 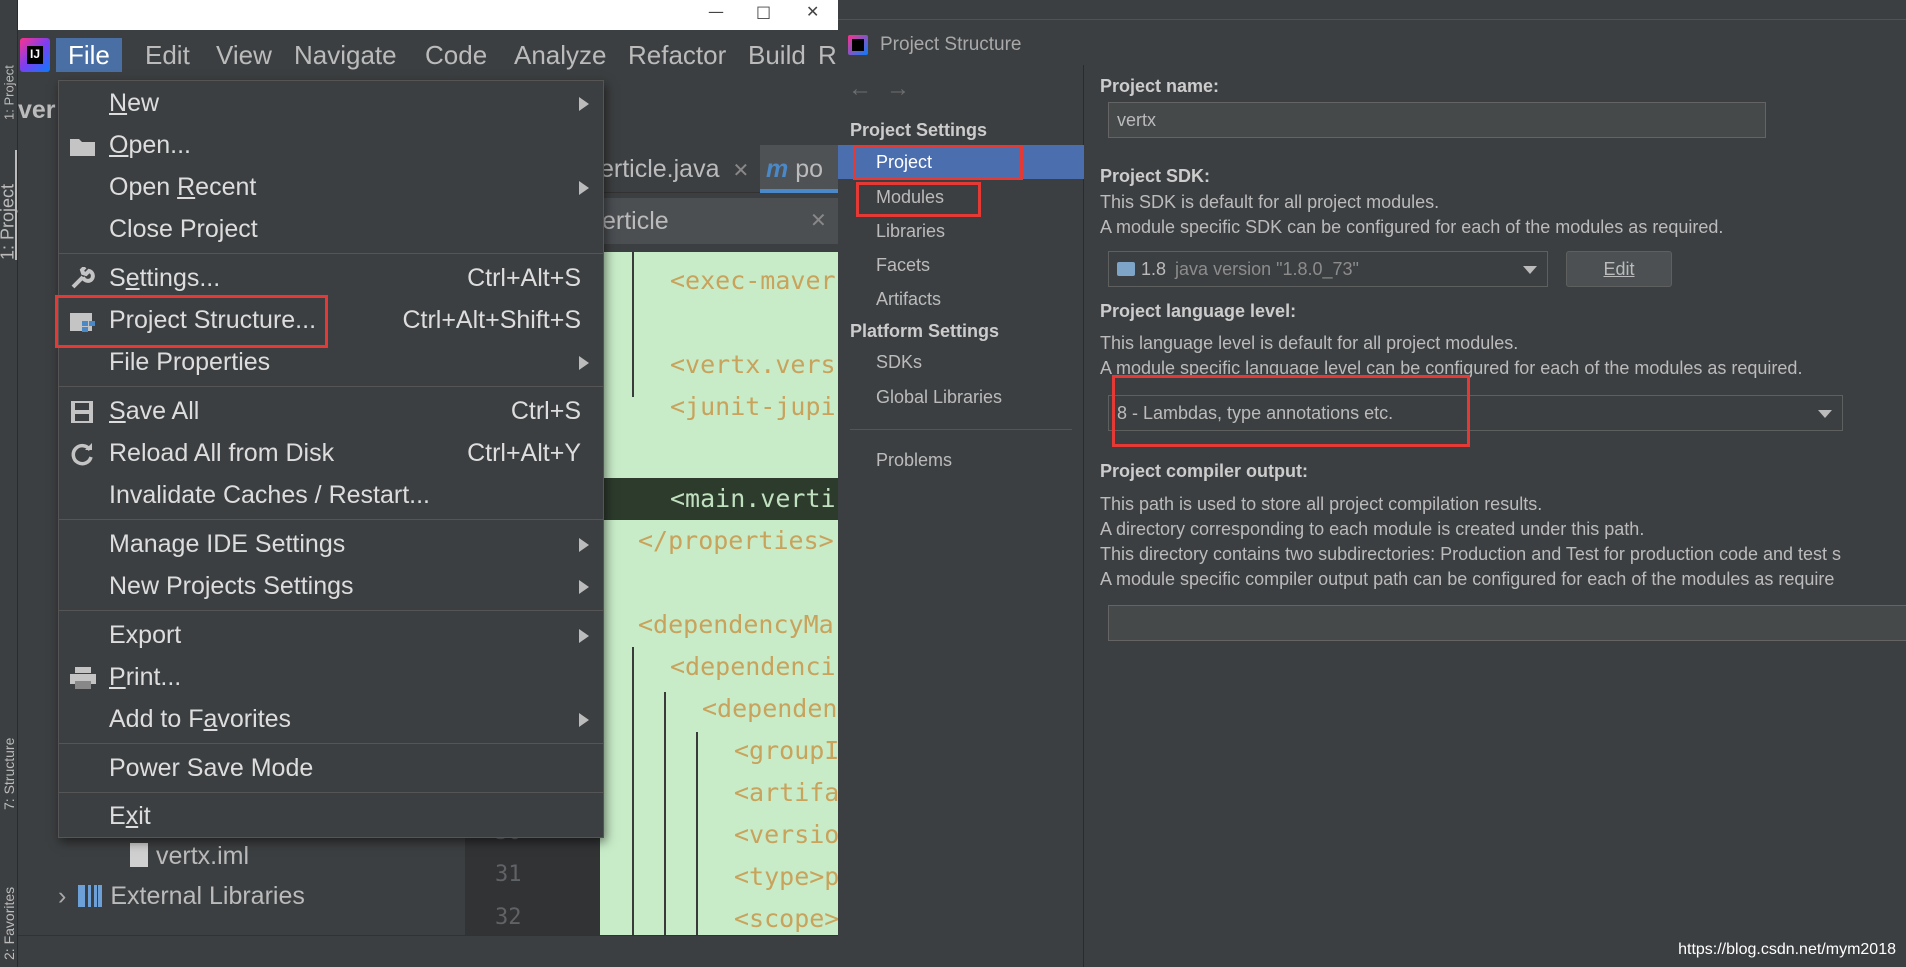 I want to click on menu-code: Code, so click(x=456, y=55).